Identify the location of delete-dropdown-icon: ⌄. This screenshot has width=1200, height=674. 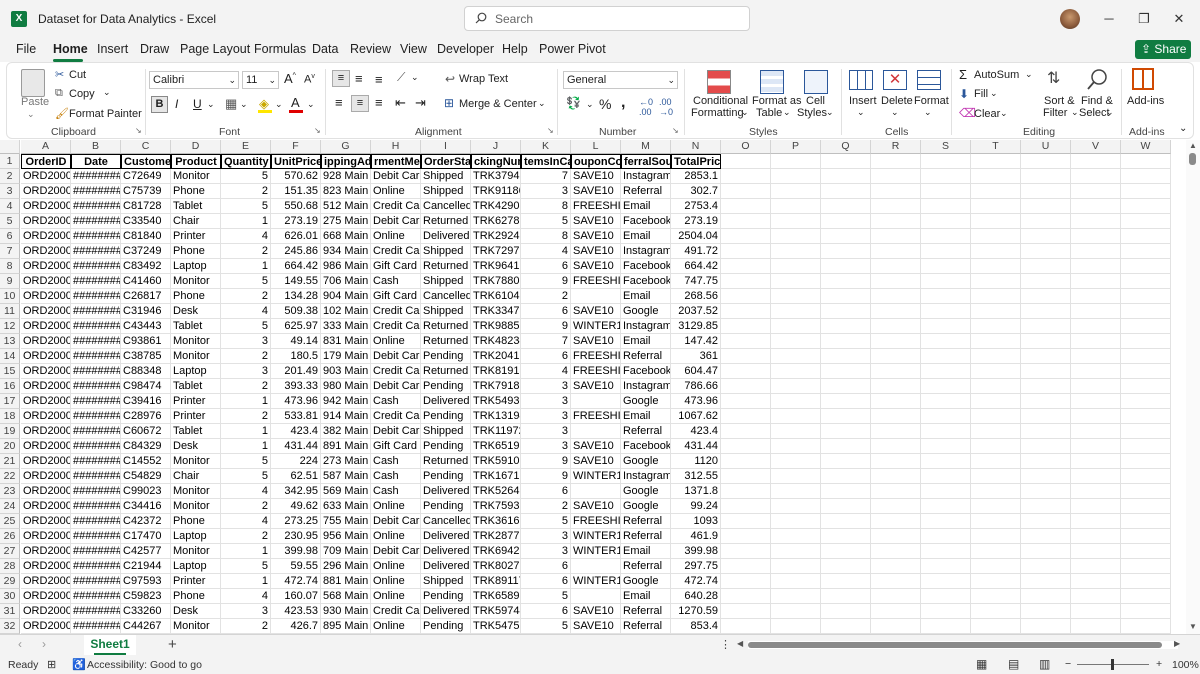
(895, 112).